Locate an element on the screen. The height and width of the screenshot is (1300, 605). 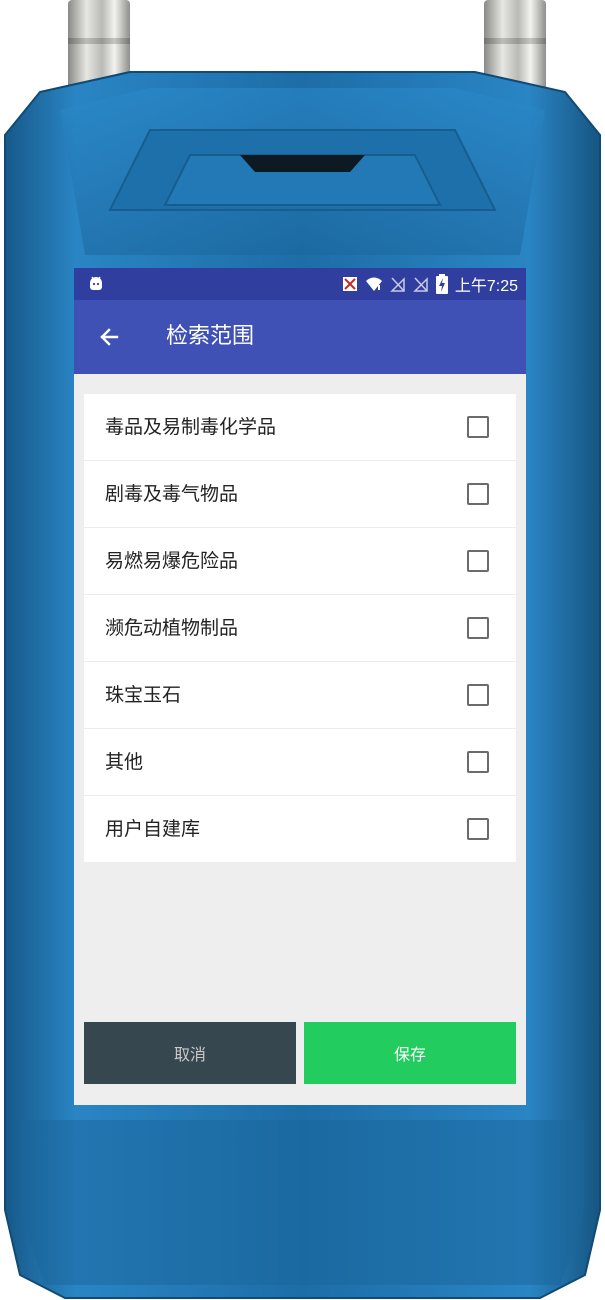
android-icon is located at coordinates (96, 283).